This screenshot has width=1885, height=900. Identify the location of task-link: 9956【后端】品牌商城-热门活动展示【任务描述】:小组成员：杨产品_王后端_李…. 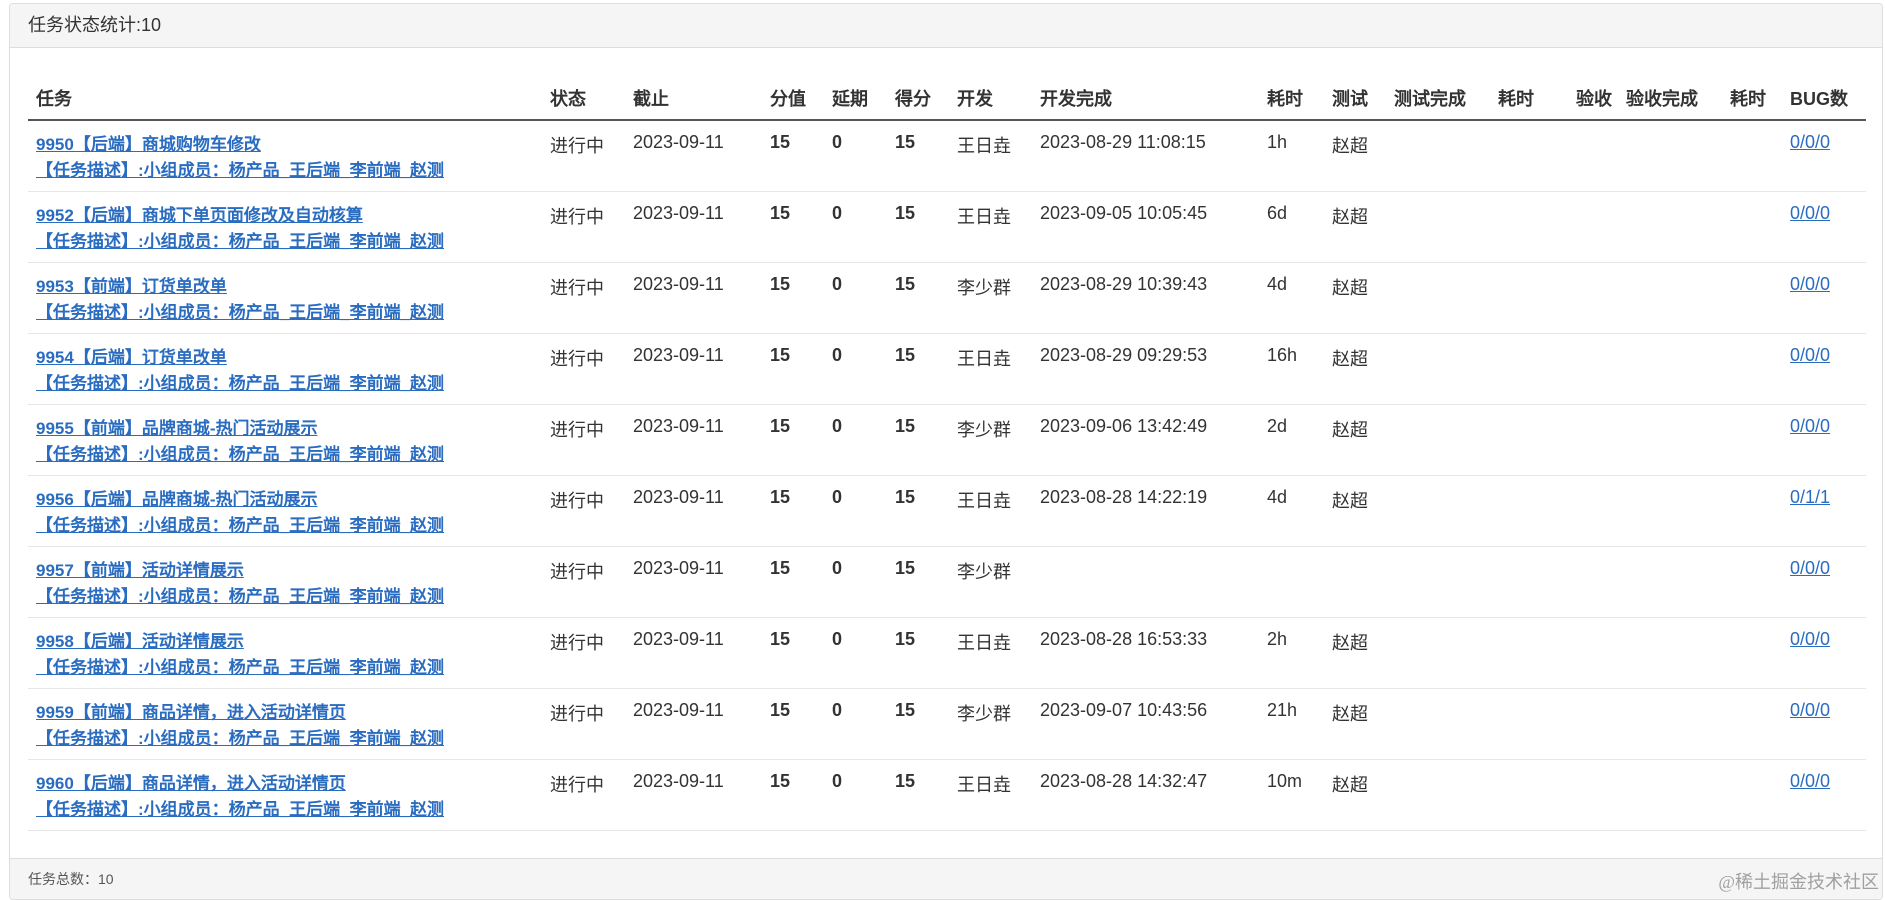
(285, 513).